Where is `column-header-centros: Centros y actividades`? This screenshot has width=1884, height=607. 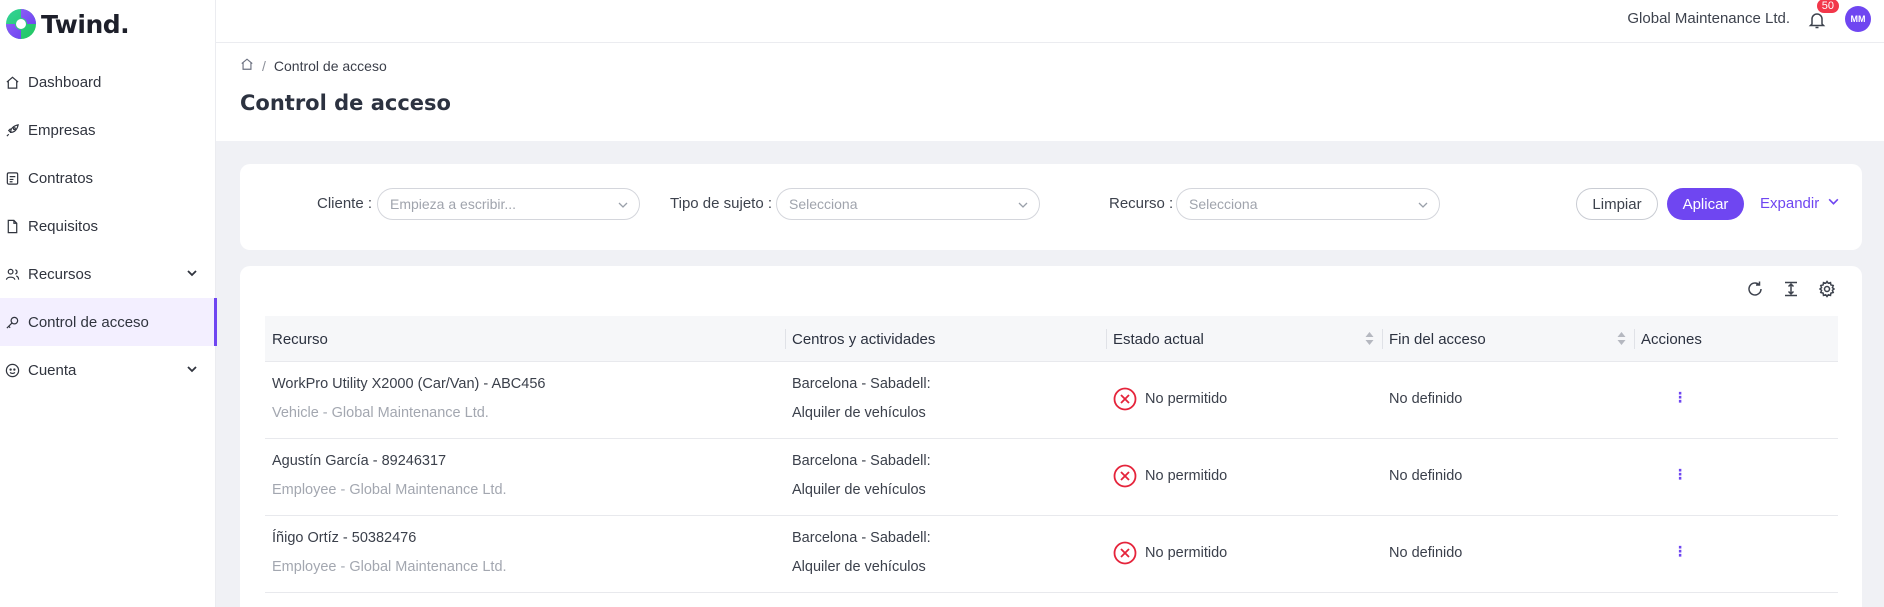 column-header-centros: Centros y actividades is located at coordinates (945, 339).